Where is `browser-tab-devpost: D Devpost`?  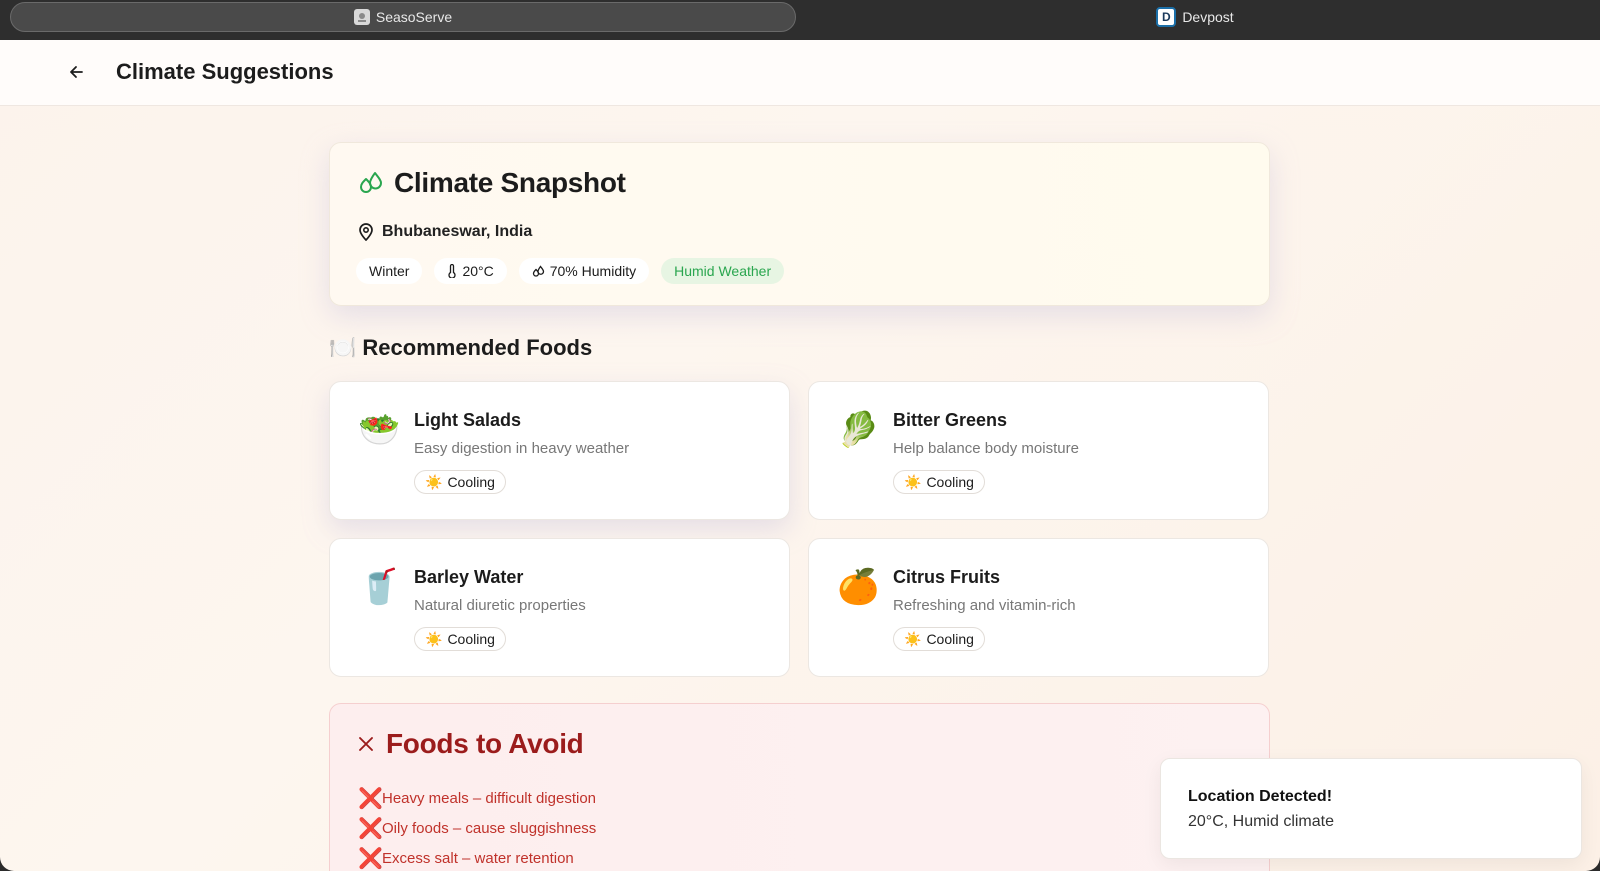 browser-tab-devpost: D Devpost is located at coordinates (1195, 17).